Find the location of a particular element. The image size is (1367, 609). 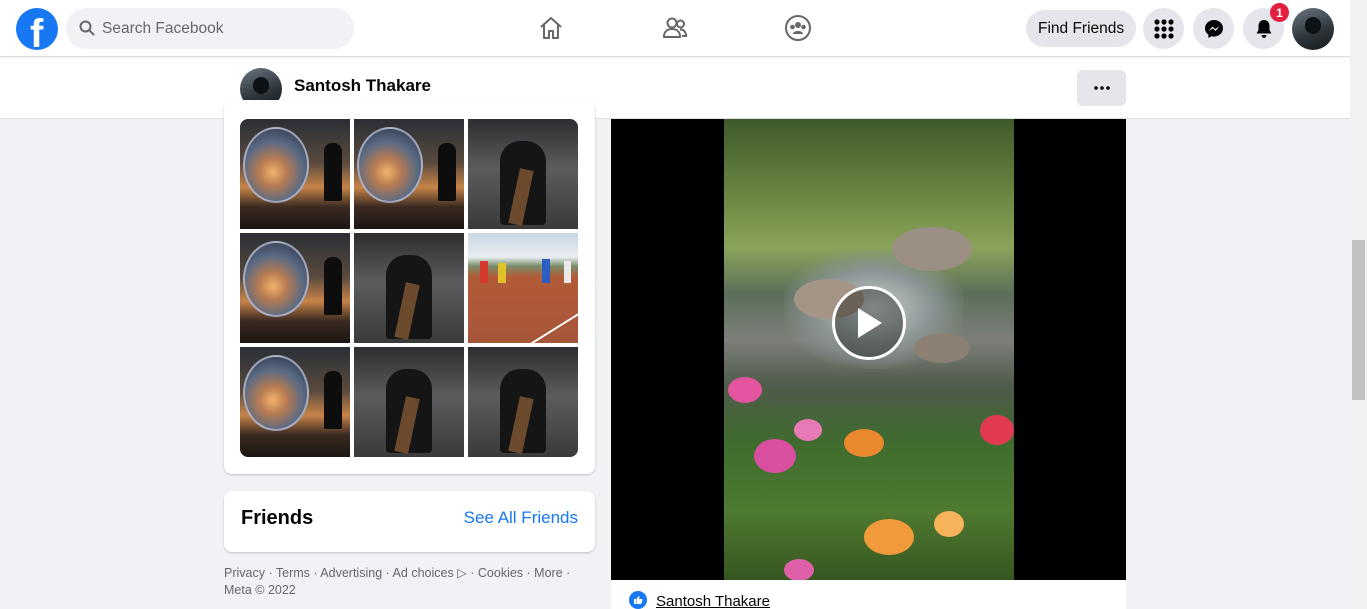

more-options-button is located at coordinates (1101, 88).